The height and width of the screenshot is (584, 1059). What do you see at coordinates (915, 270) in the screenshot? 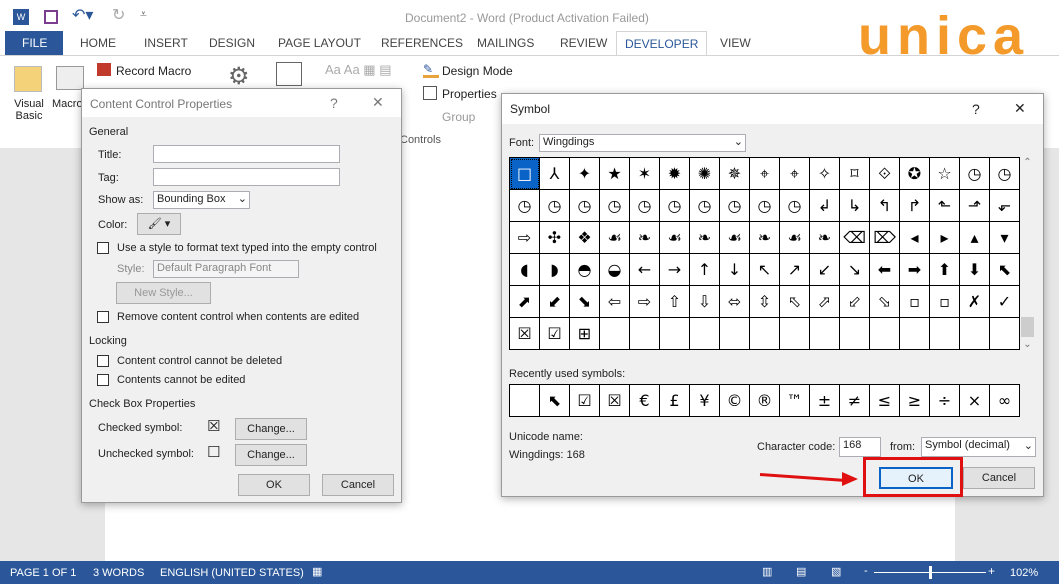
I see `symbol-cell: ➡` at bounding box center [915, 270].